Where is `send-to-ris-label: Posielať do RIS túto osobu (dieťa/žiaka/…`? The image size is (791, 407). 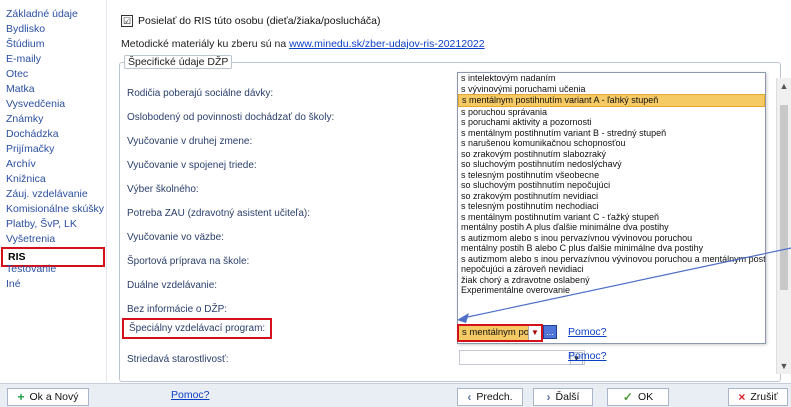
send-to-ris-label: Posielať do RIS túto osobu (dieťa/žiaka/… is located at coordinates (259, 21).